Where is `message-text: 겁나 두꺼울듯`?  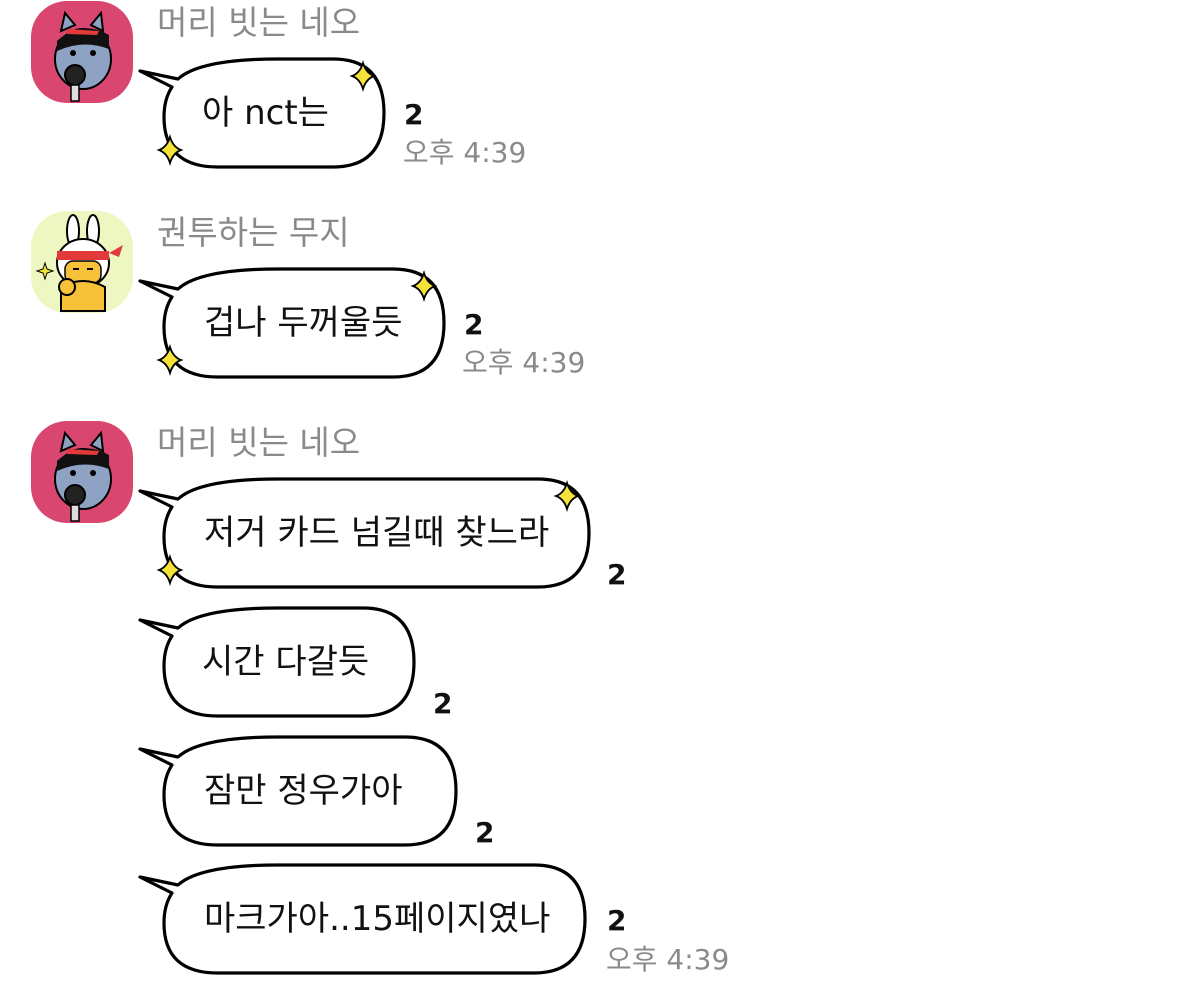 message-text: 겁나 두꺼울듯 is located at coordinates (303, 323).